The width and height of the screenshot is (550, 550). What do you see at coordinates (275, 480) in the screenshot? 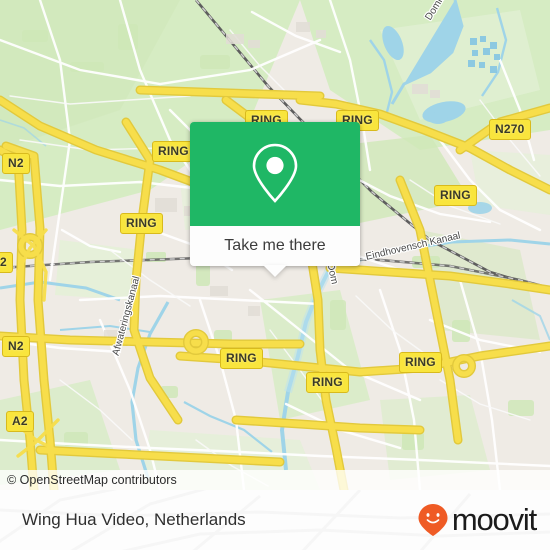
I see `osm-attribution: © OpenStreetMap contributors` at bounding box center [275, 480].